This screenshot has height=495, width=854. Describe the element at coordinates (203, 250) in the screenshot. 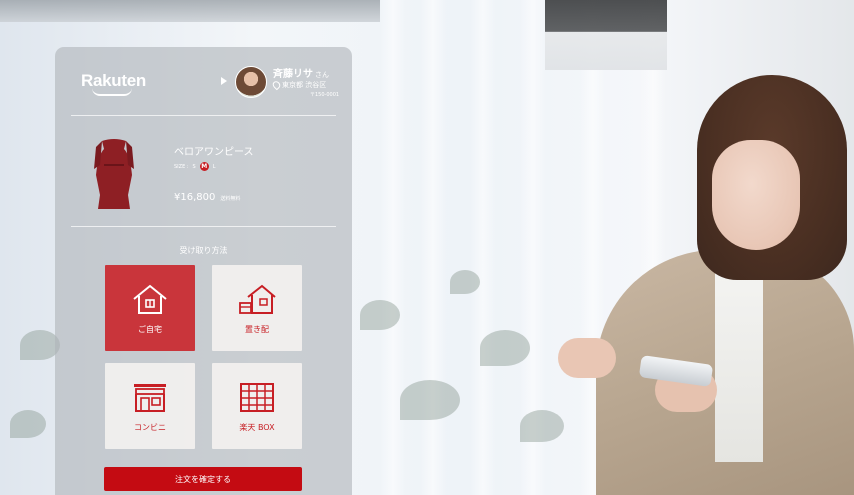

I see `delivery-method-title: 受け取り方法` at that location.